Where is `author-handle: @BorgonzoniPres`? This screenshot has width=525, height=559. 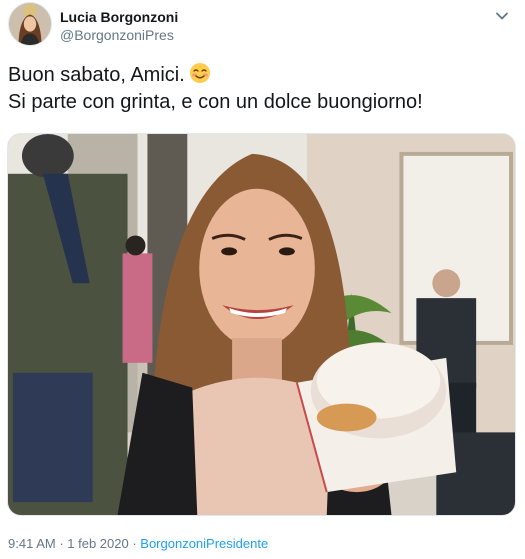
author-handle: @BorgonzoniPres is located at coordinates (117, 35).